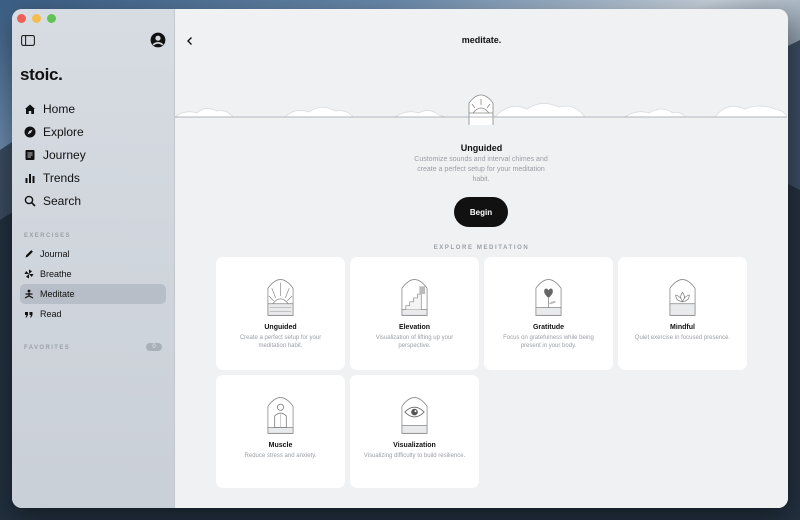  I want to click on lotus-arch-icon, so click(682, 297).